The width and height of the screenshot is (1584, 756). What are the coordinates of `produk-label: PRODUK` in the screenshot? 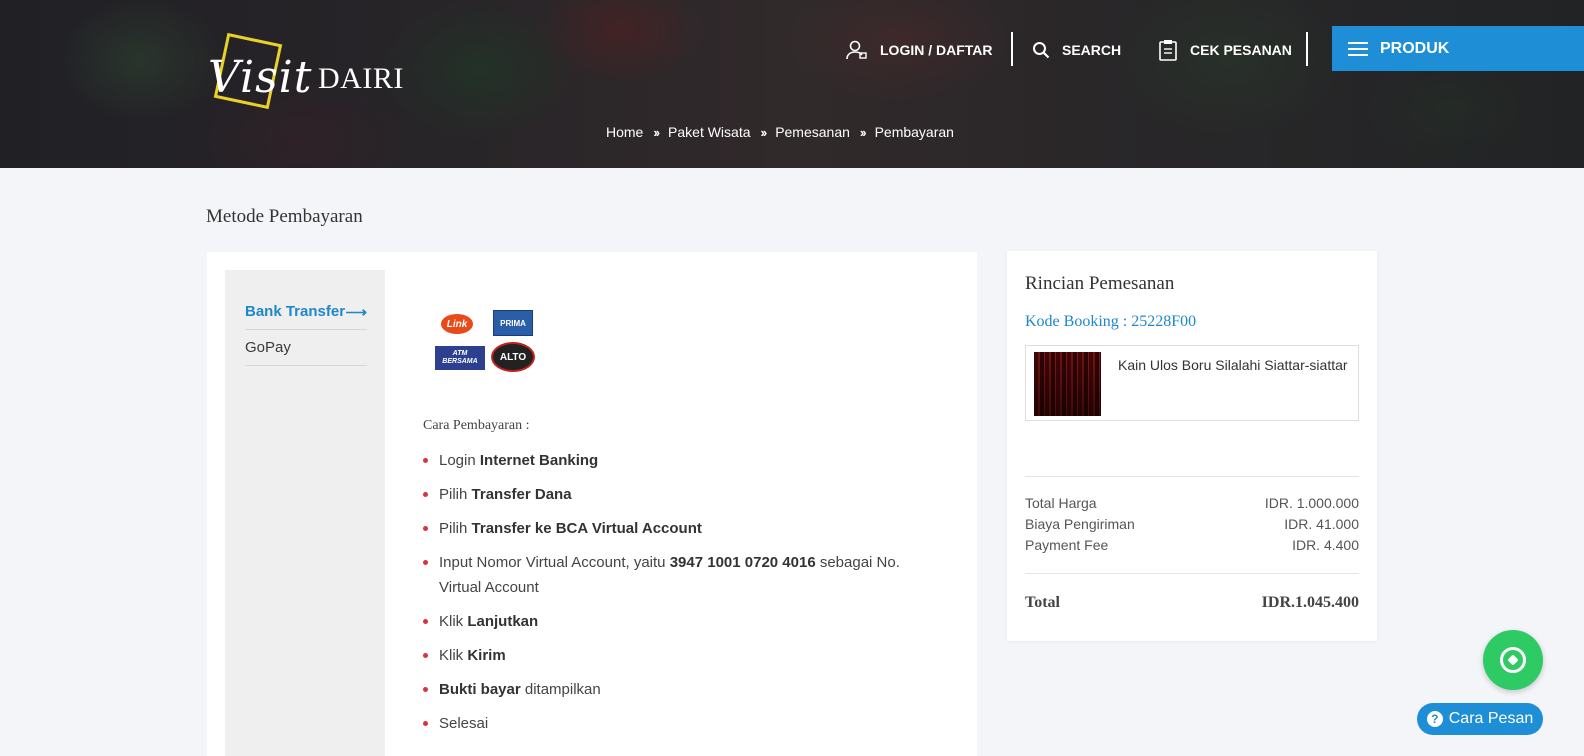 It's located at (1415, 48).